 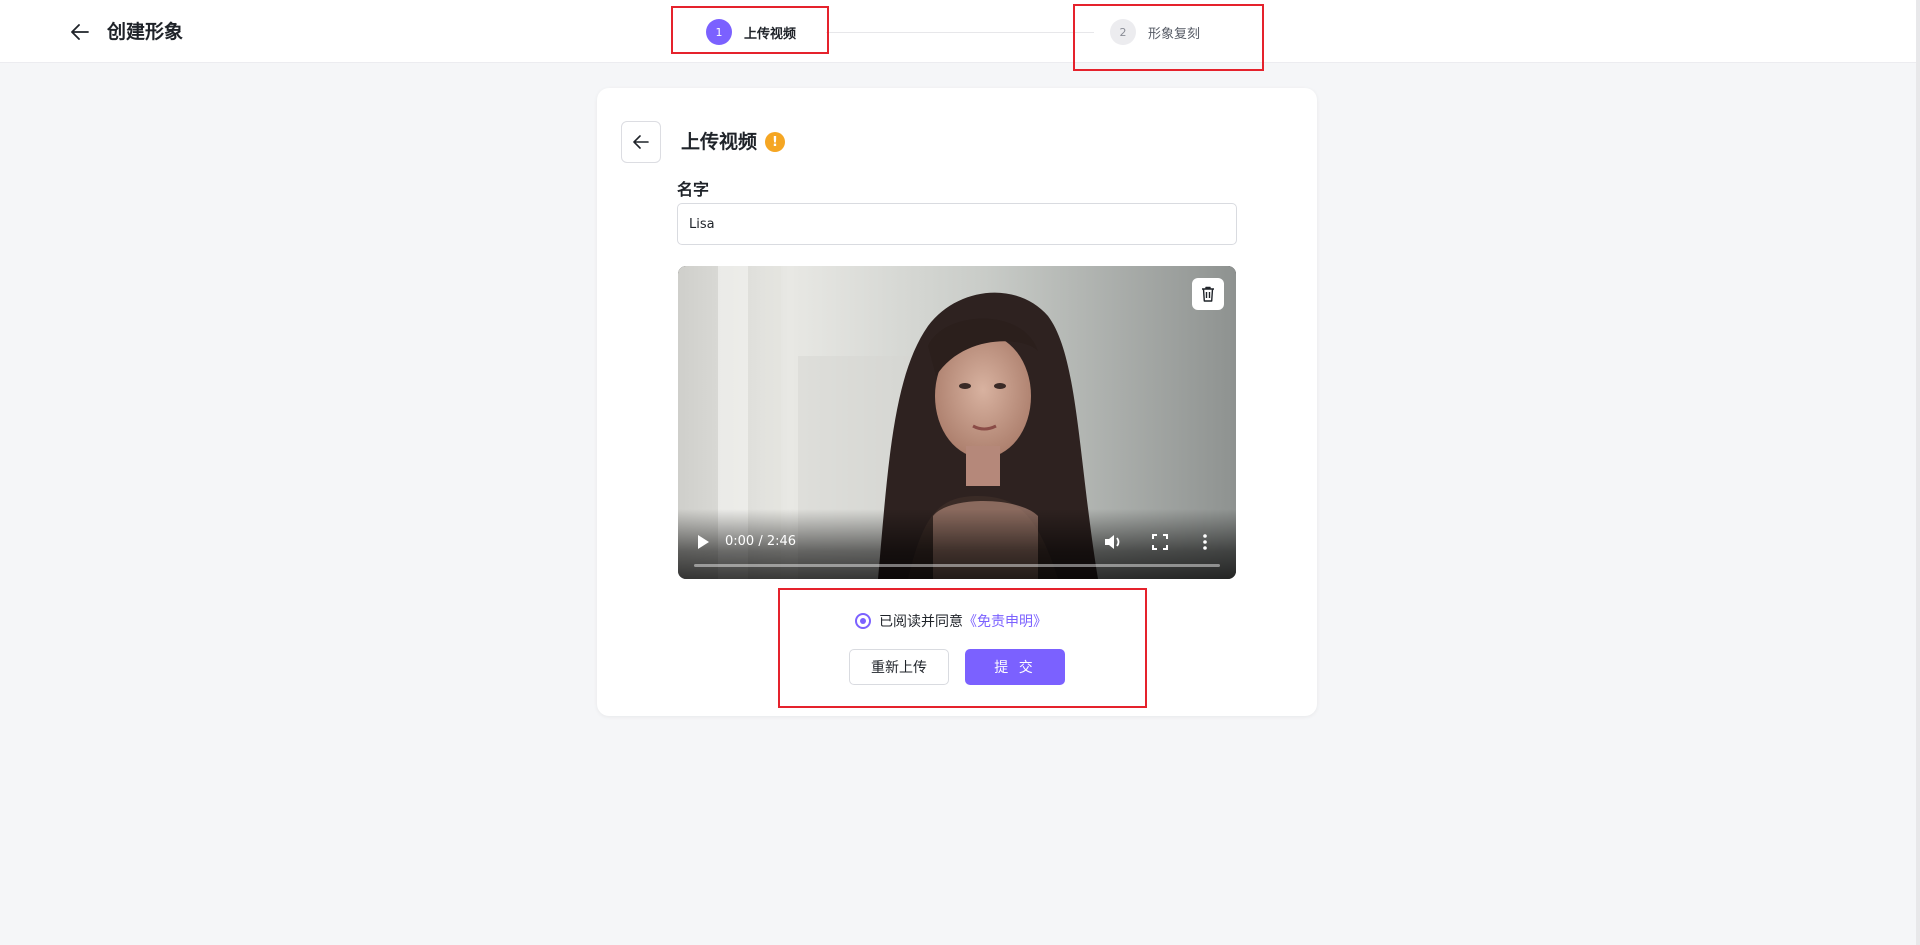 I want to click on radio-dot, so click(x=863, y=621).